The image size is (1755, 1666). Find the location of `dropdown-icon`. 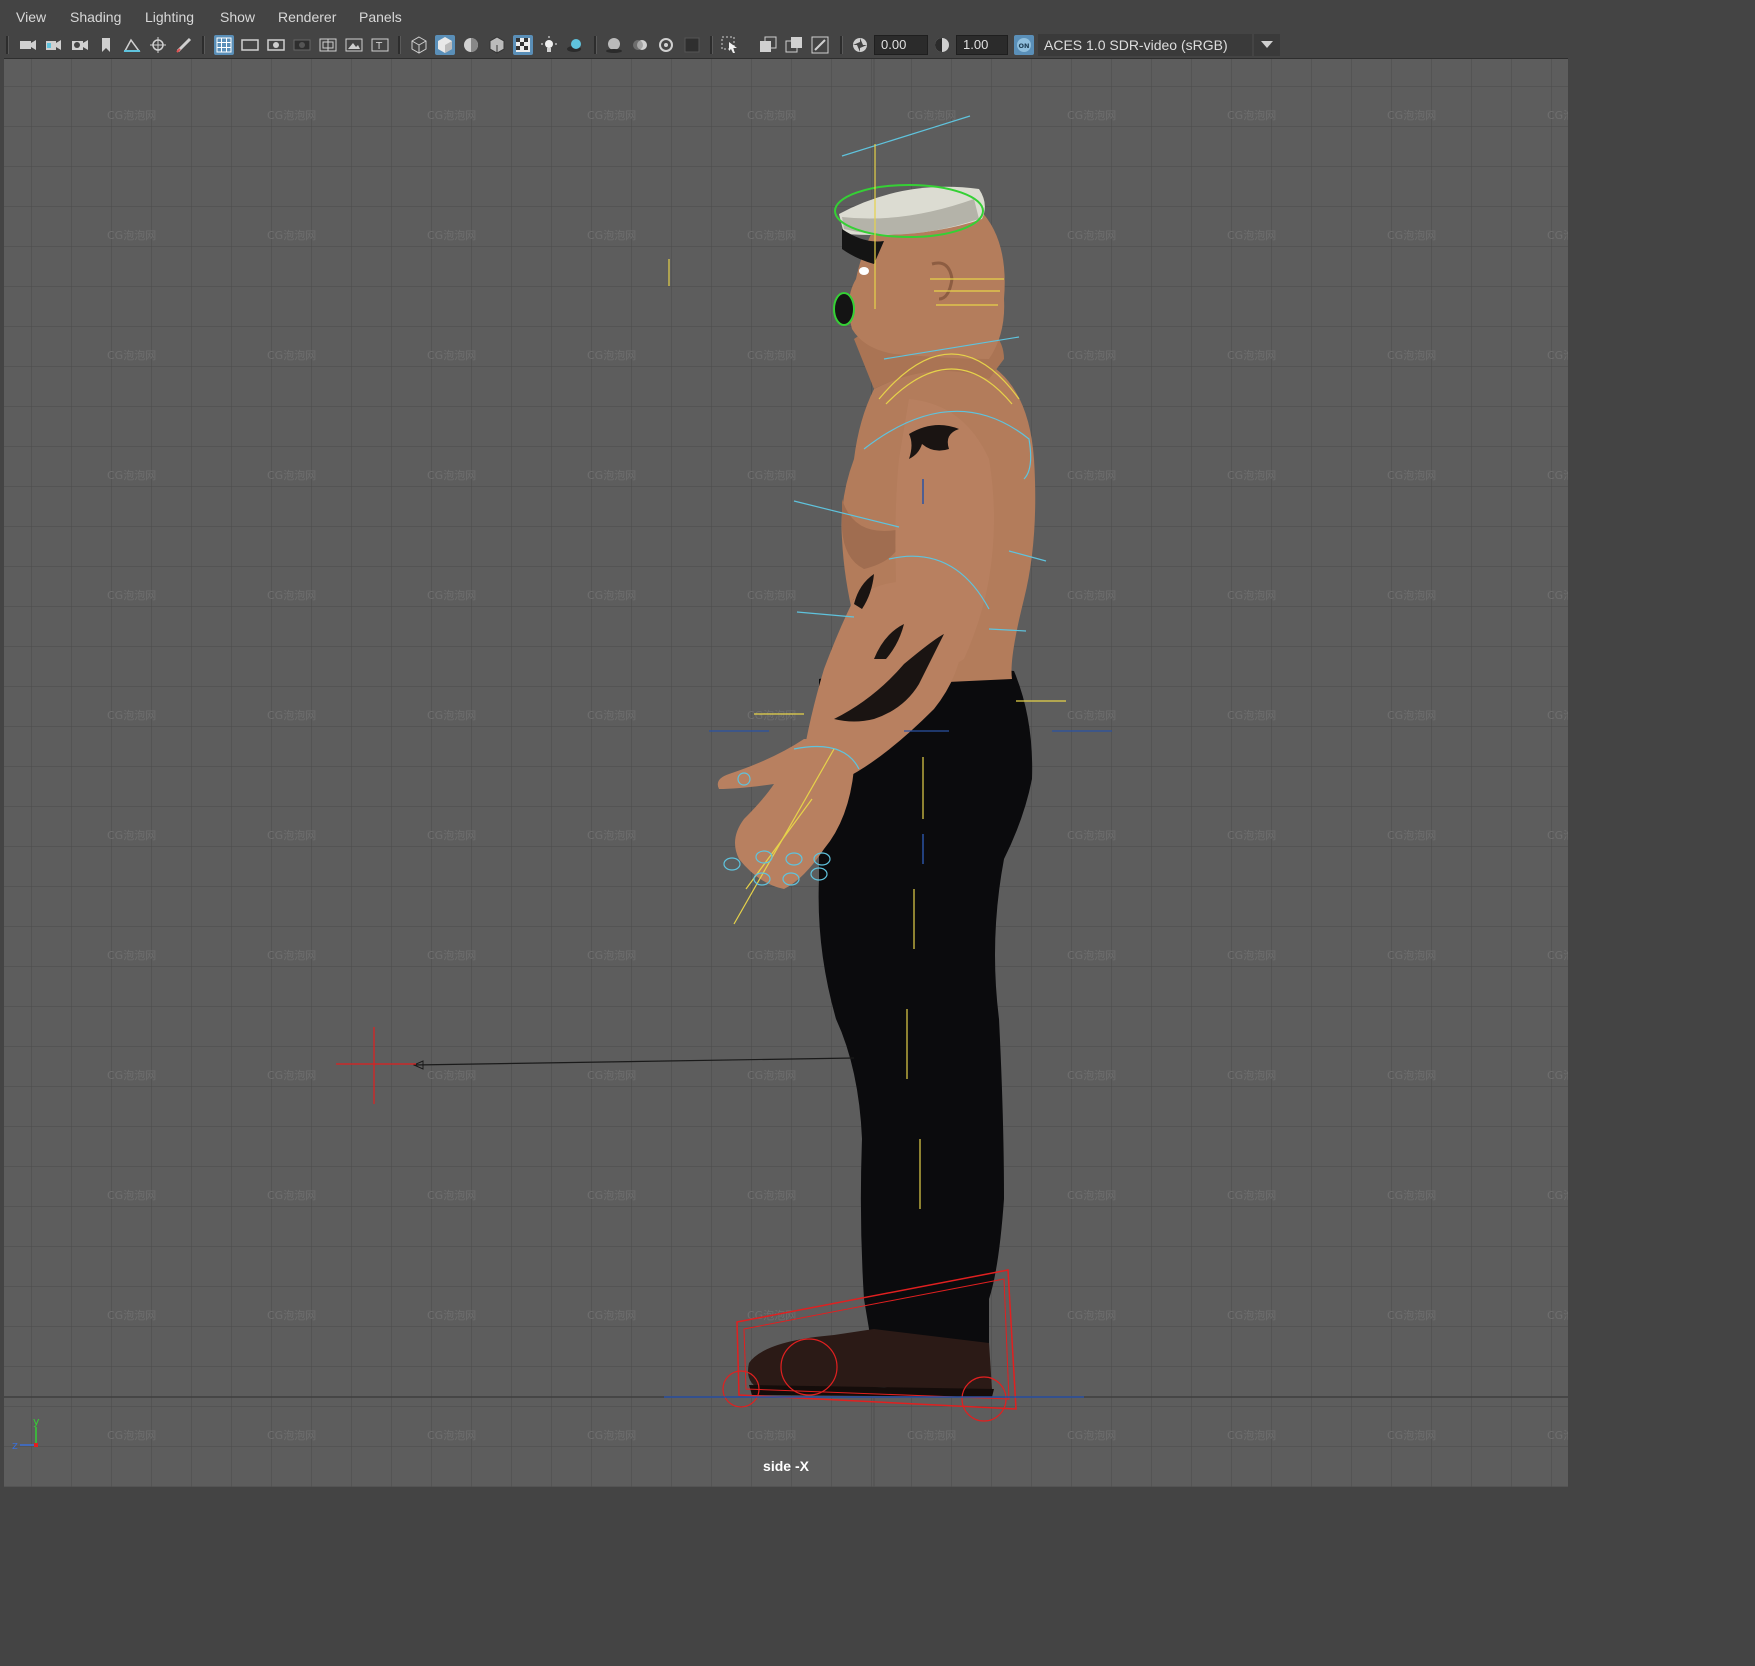

dropdown-icon is located at coordinates (1267, 45).